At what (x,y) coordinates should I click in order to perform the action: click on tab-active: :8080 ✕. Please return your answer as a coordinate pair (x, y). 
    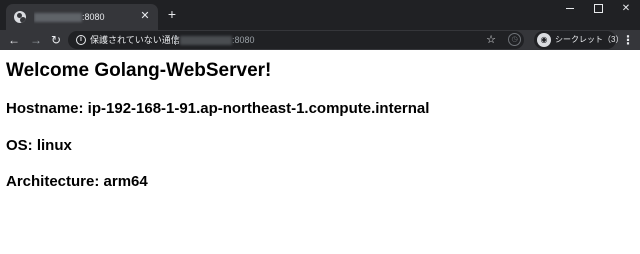
    Looking at the image, I should click on (82, 17).